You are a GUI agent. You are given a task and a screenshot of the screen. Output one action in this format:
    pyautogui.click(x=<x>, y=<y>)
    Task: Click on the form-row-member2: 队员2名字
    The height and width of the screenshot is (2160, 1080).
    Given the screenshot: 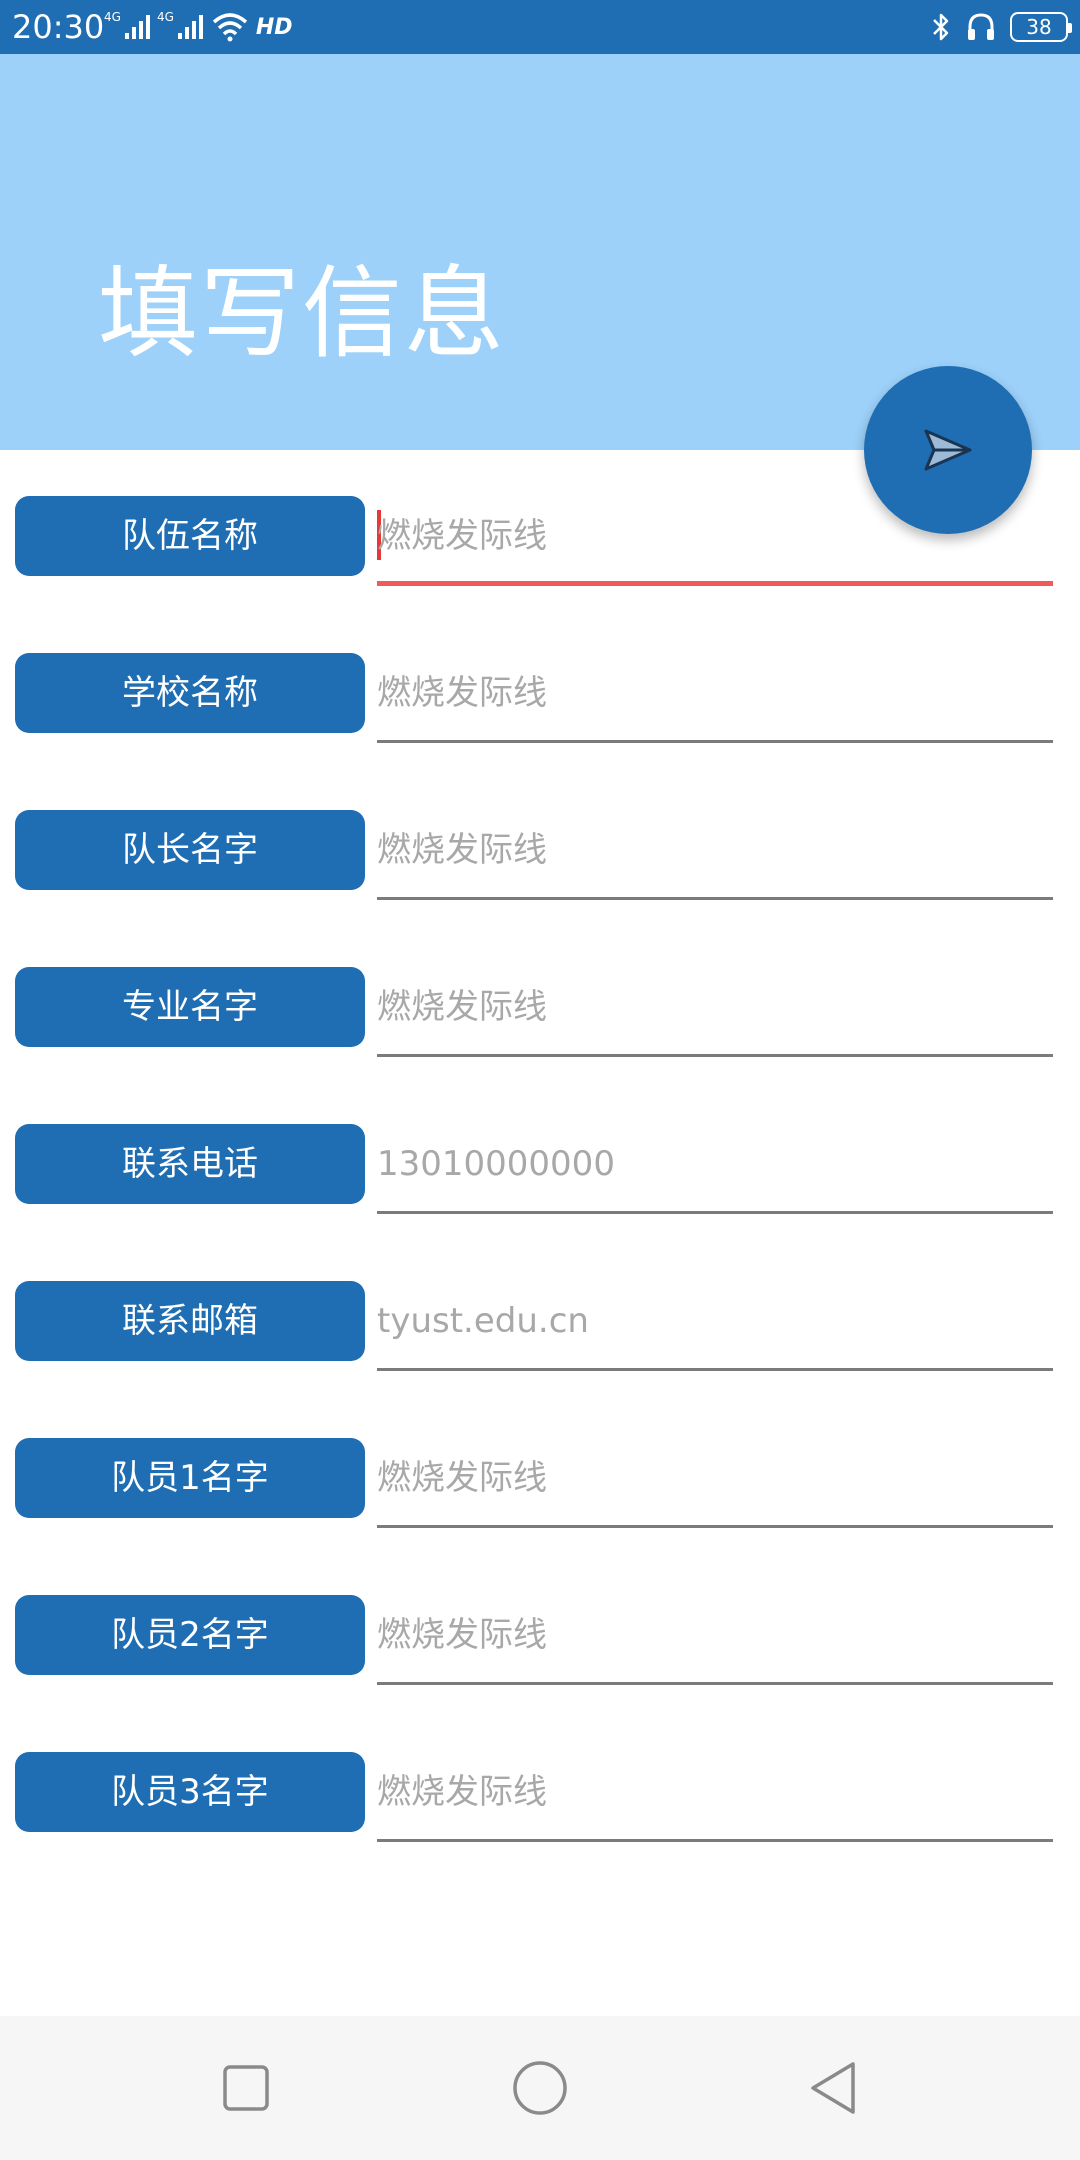 What is the action you would take?
    pyautogui.click(x=540, y=1645)
    